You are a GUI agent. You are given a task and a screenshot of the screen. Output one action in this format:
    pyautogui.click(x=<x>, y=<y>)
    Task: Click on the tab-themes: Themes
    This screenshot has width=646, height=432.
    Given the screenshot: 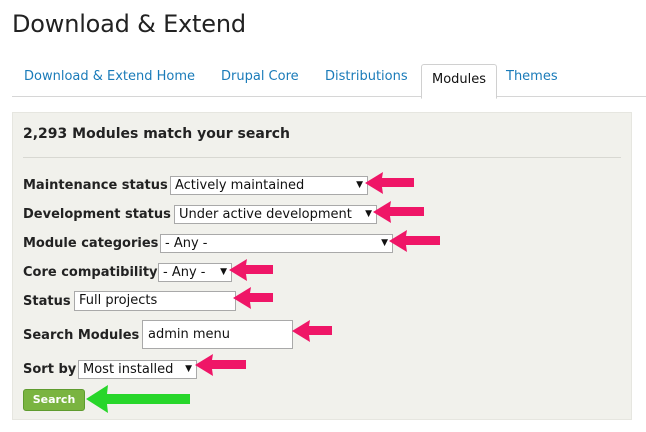 What is the action you would take?
    pyautogui.click(x=532, y=79)
    